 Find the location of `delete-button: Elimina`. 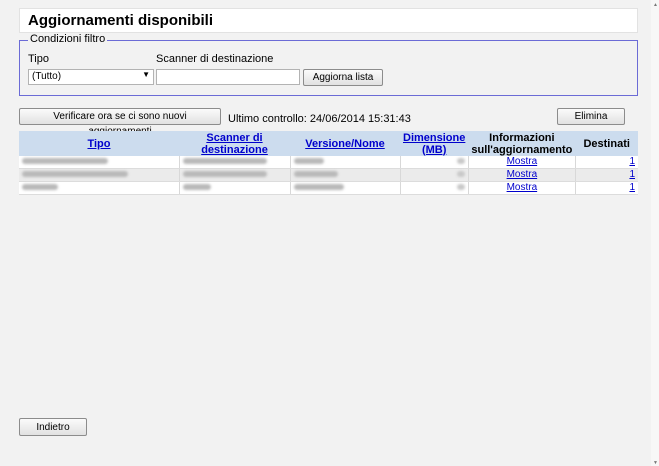

delete-button: Elimina is located at coordinates (591, 116).